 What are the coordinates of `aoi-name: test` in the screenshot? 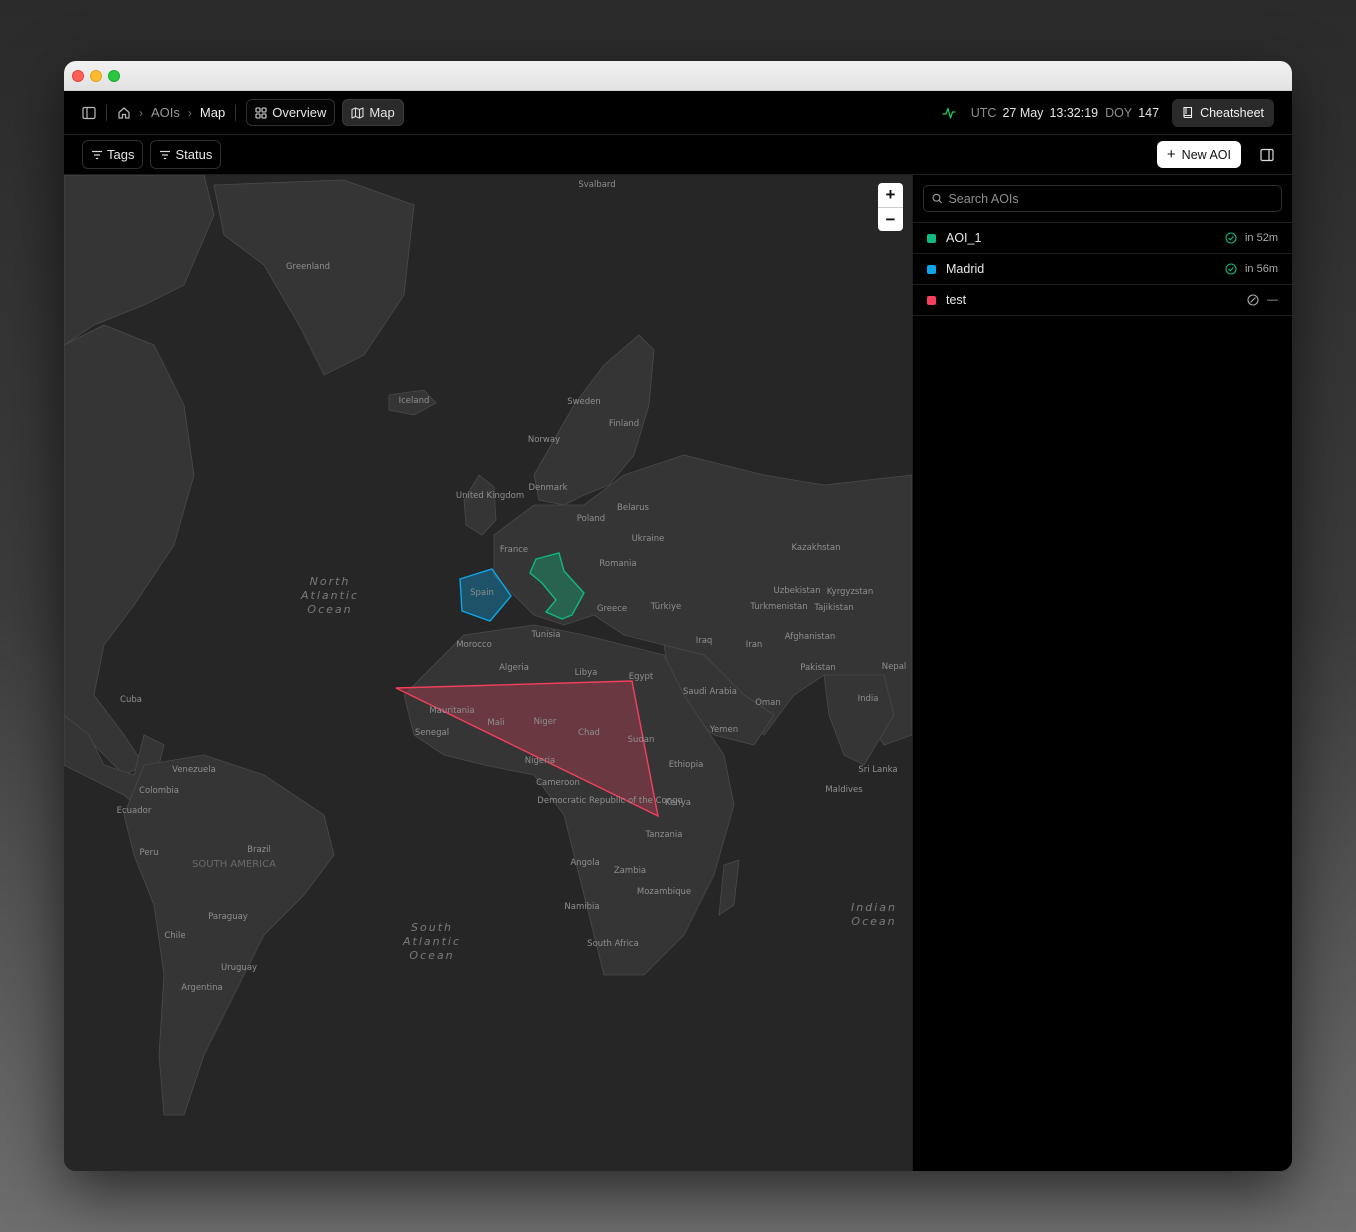 It's located at (956, 300).